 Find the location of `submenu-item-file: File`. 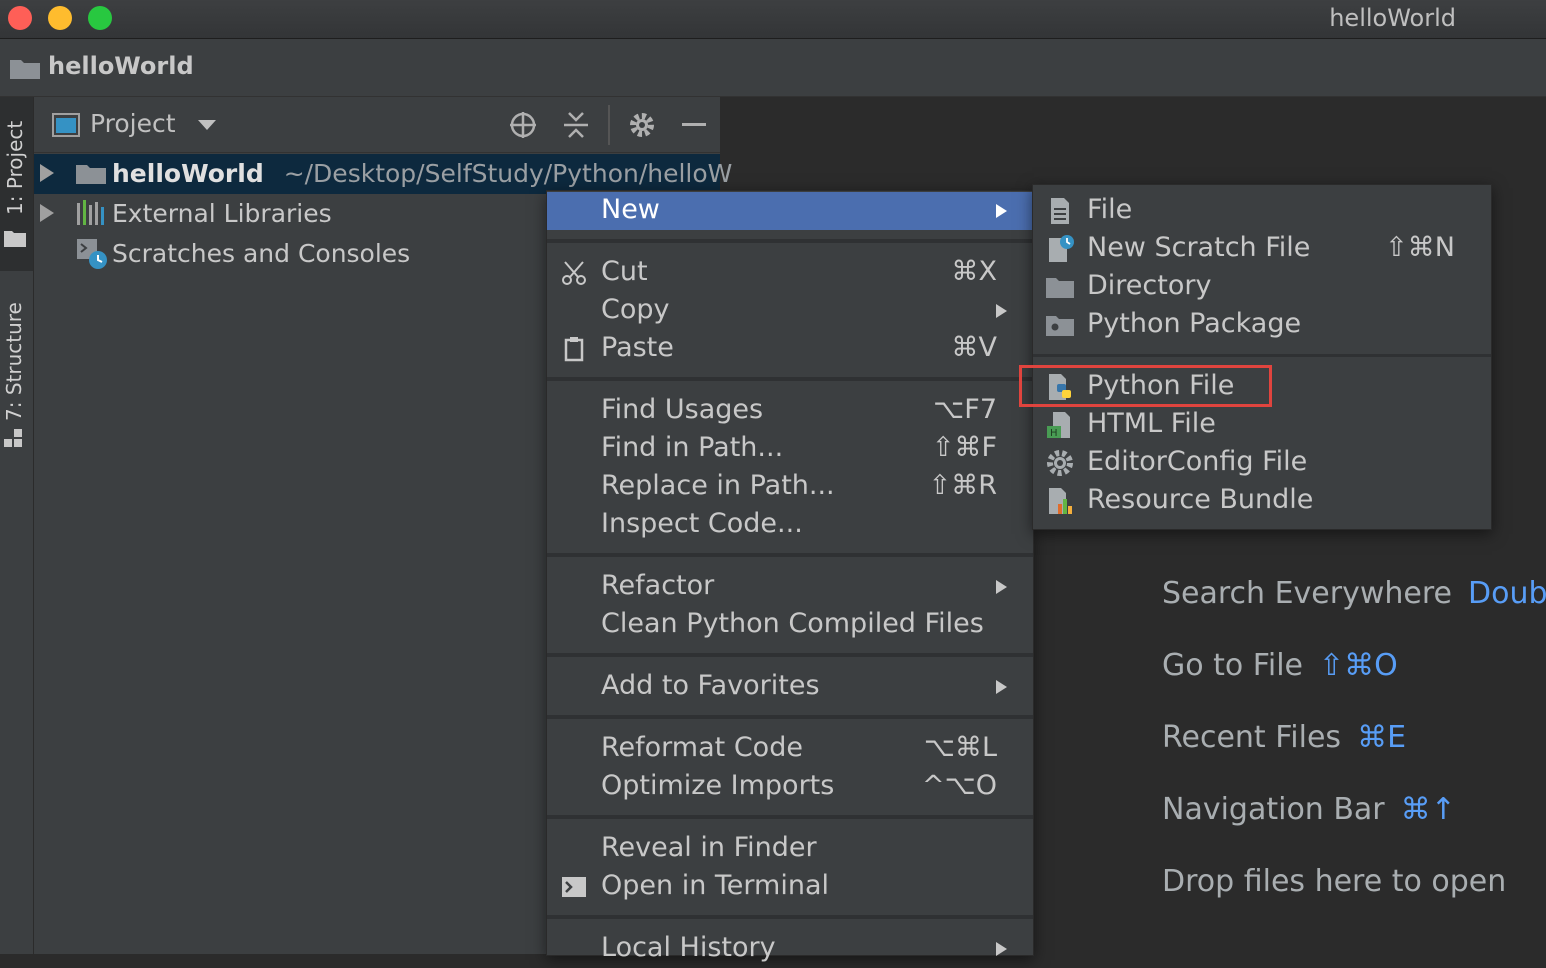

submenu-item-file: File is located at coordinates (1262, 211).